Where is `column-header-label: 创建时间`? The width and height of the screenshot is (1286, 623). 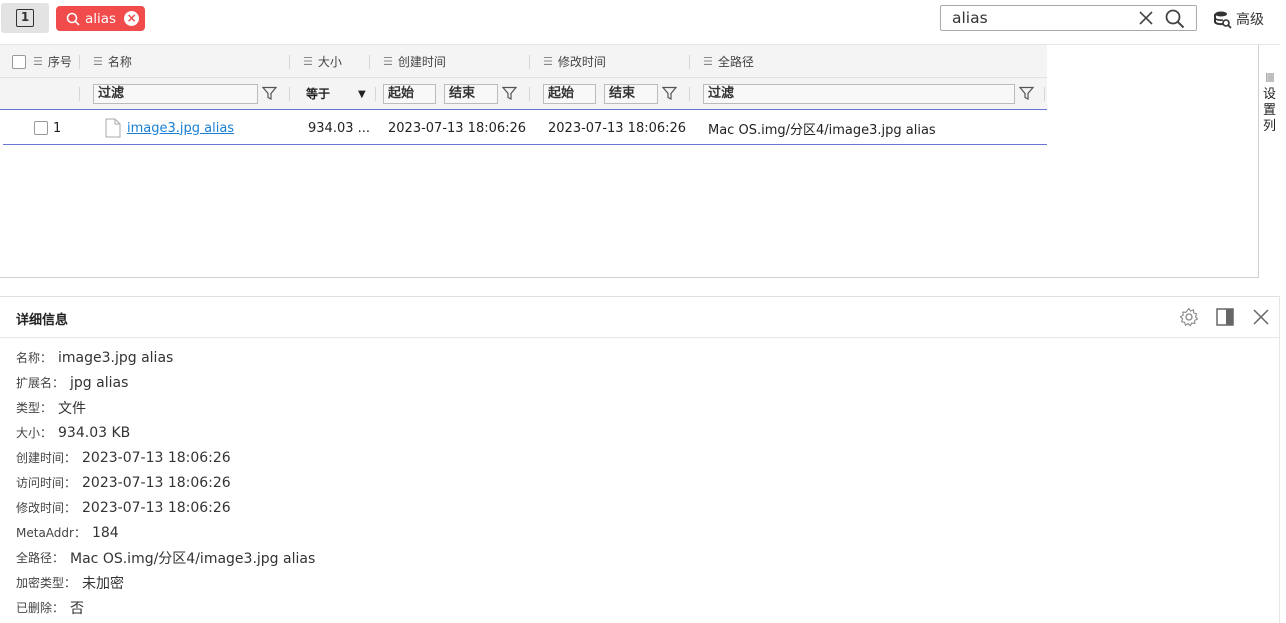 column-header-label: 创建时间 is located at coordinates (421, 62).